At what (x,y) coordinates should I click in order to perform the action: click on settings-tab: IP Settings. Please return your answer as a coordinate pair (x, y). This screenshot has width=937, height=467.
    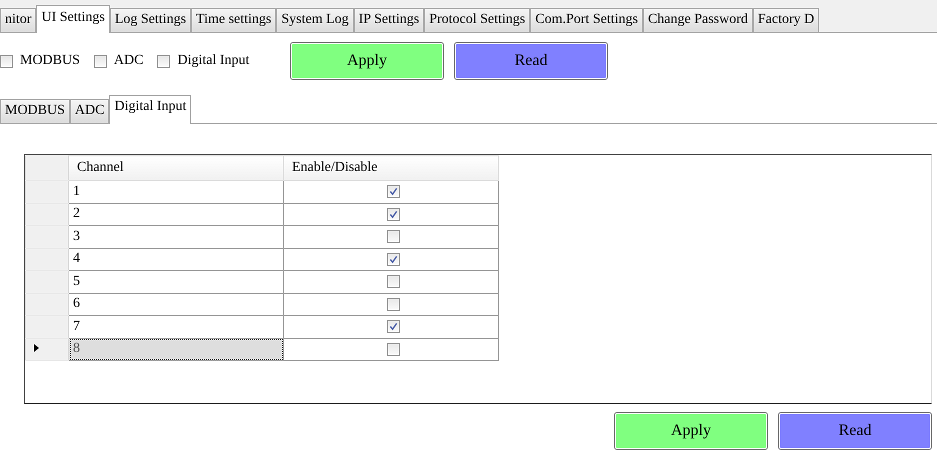
    Looking at the image, I should click on (389, 20).